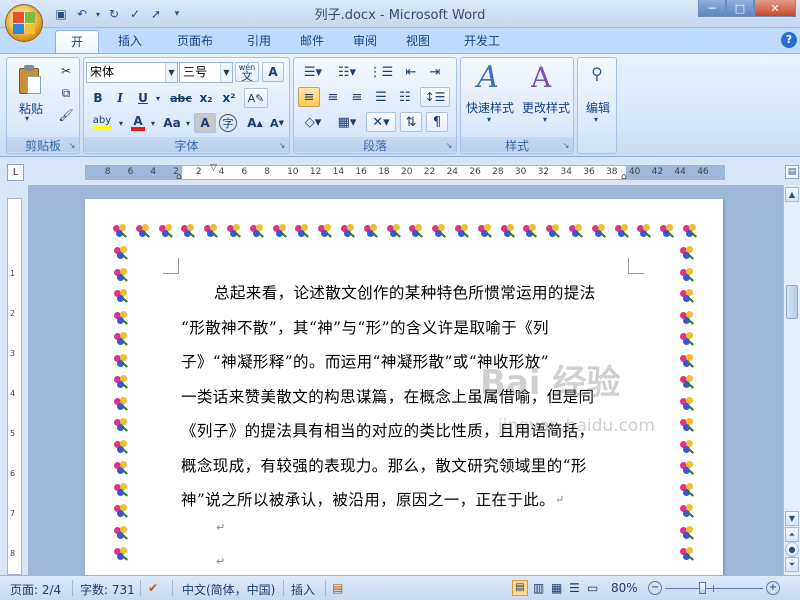 This screenshot has height=600, width=800. Describe the element at coordinates (205, 123) in the screenshot. I see `char-shading-button: A` at that location.